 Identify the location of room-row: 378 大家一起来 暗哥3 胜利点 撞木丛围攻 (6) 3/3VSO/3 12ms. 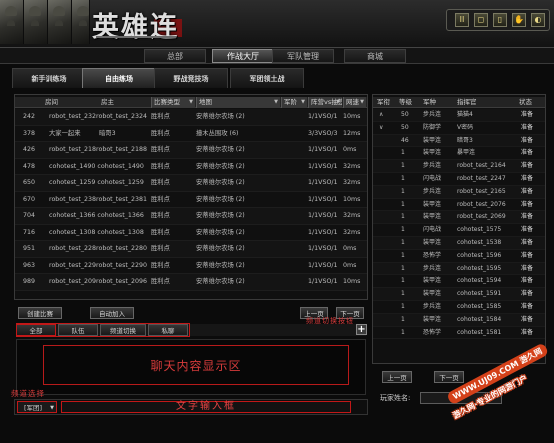
(191, 134).